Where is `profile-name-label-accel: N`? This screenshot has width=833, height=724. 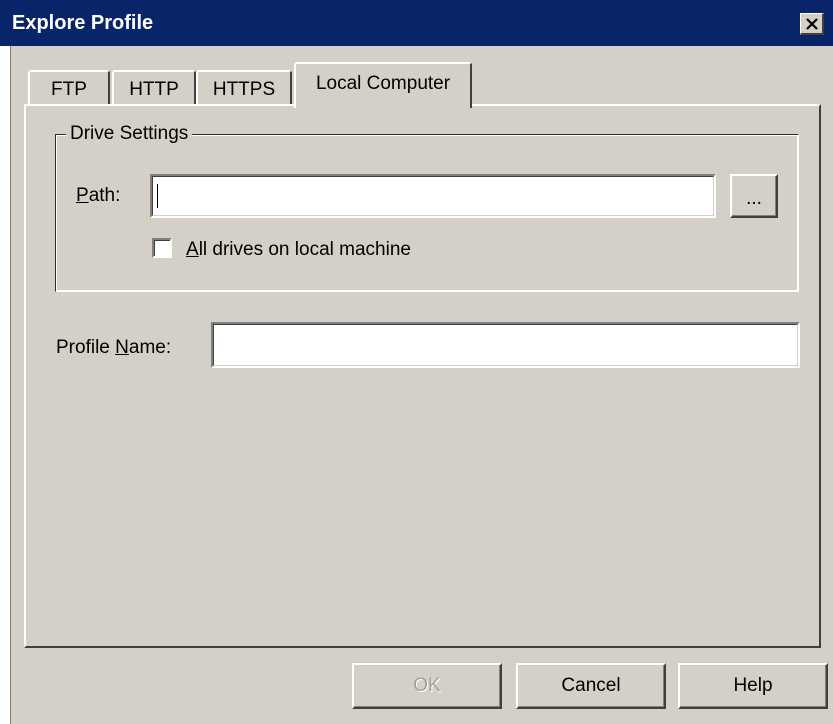 profile-name-label-accel: N is located at coordinates (122, 347).